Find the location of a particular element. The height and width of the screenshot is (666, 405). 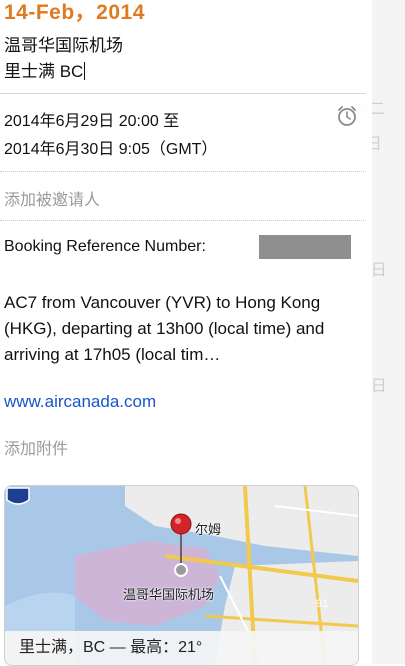

map-label-airport: 温哥华国际机场 is located at coordinates (169, 594).